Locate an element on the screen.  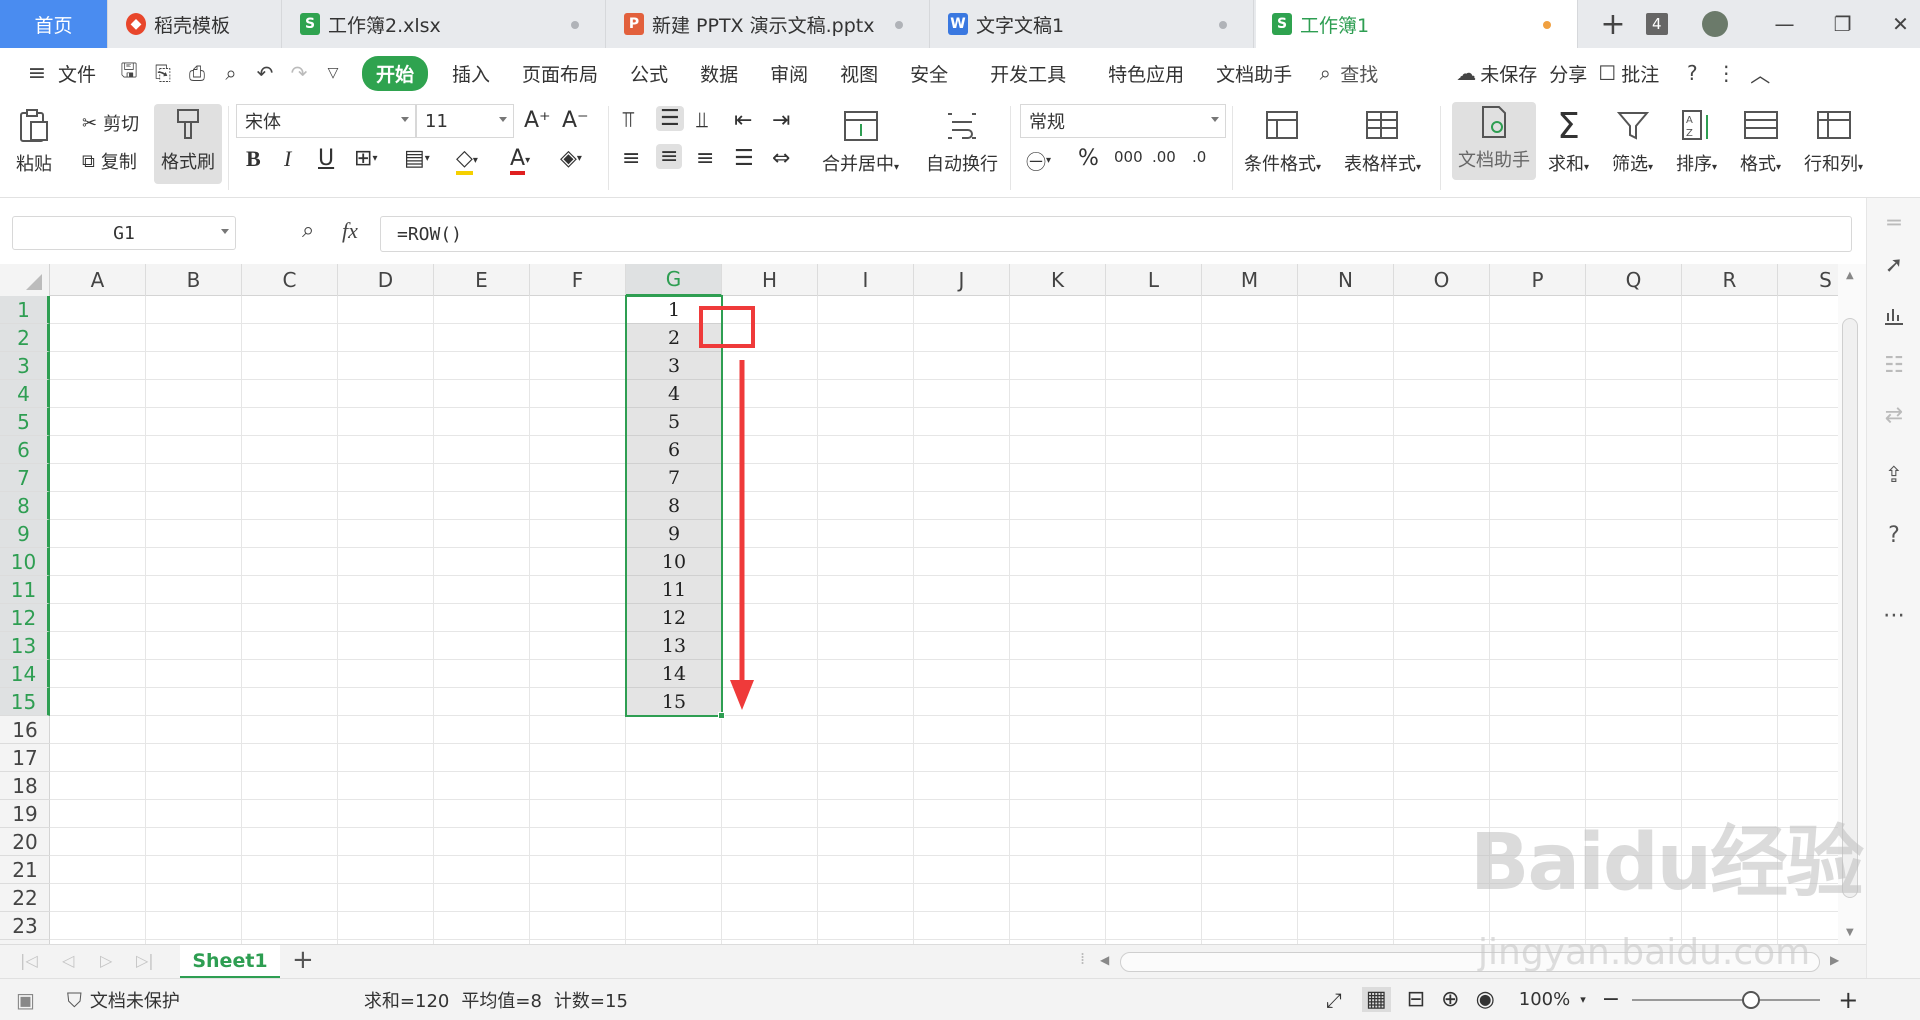
collapse-ribbon-icon: ︿ is located at coordinates (1760, 73).